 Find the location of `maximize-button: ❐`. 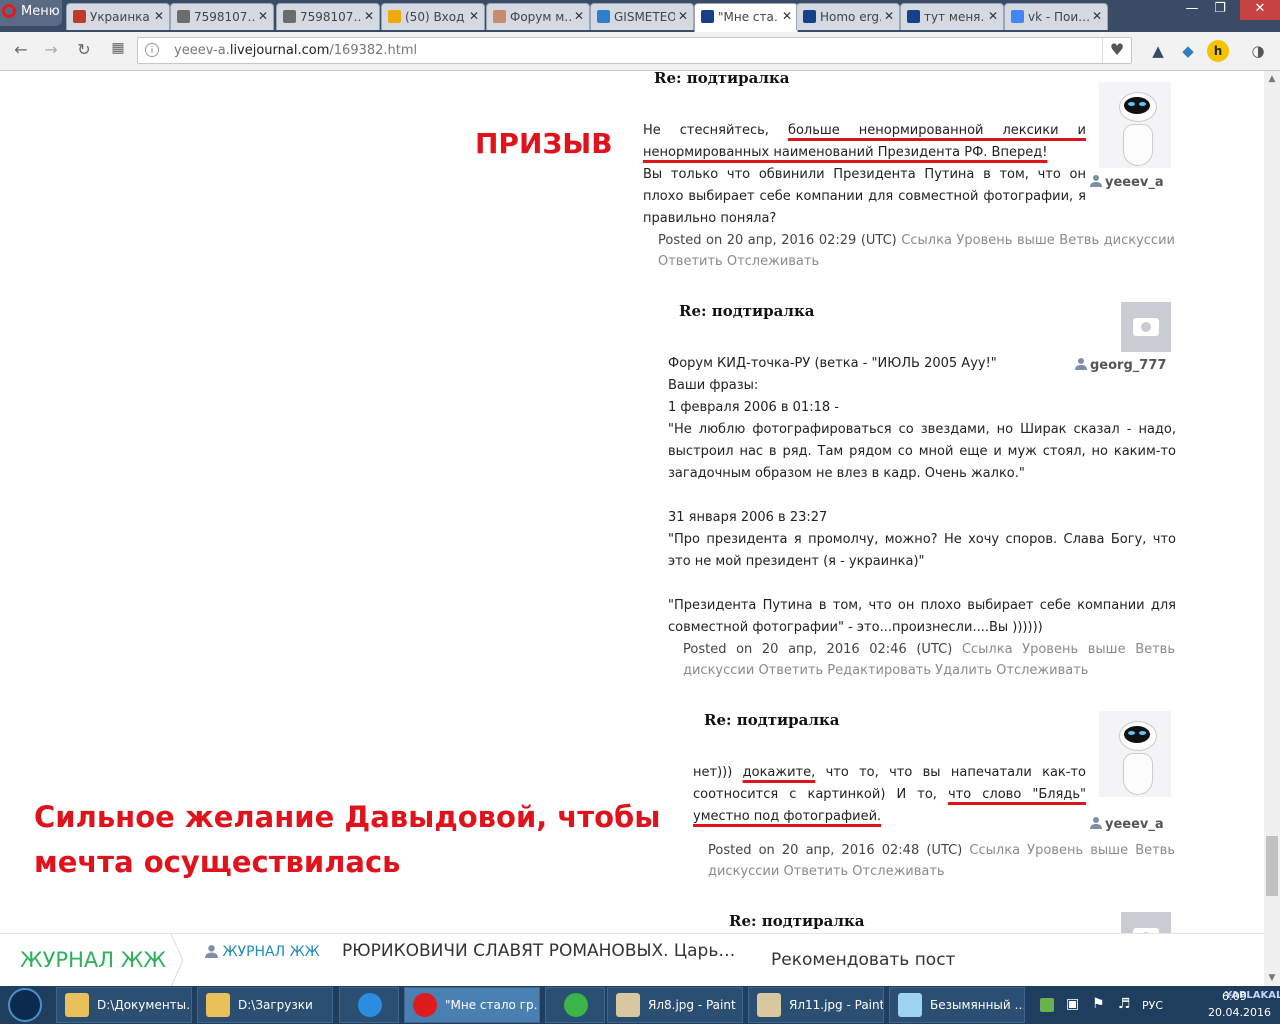

maximize-button: ❐ is located at coordinates (1220, 10).